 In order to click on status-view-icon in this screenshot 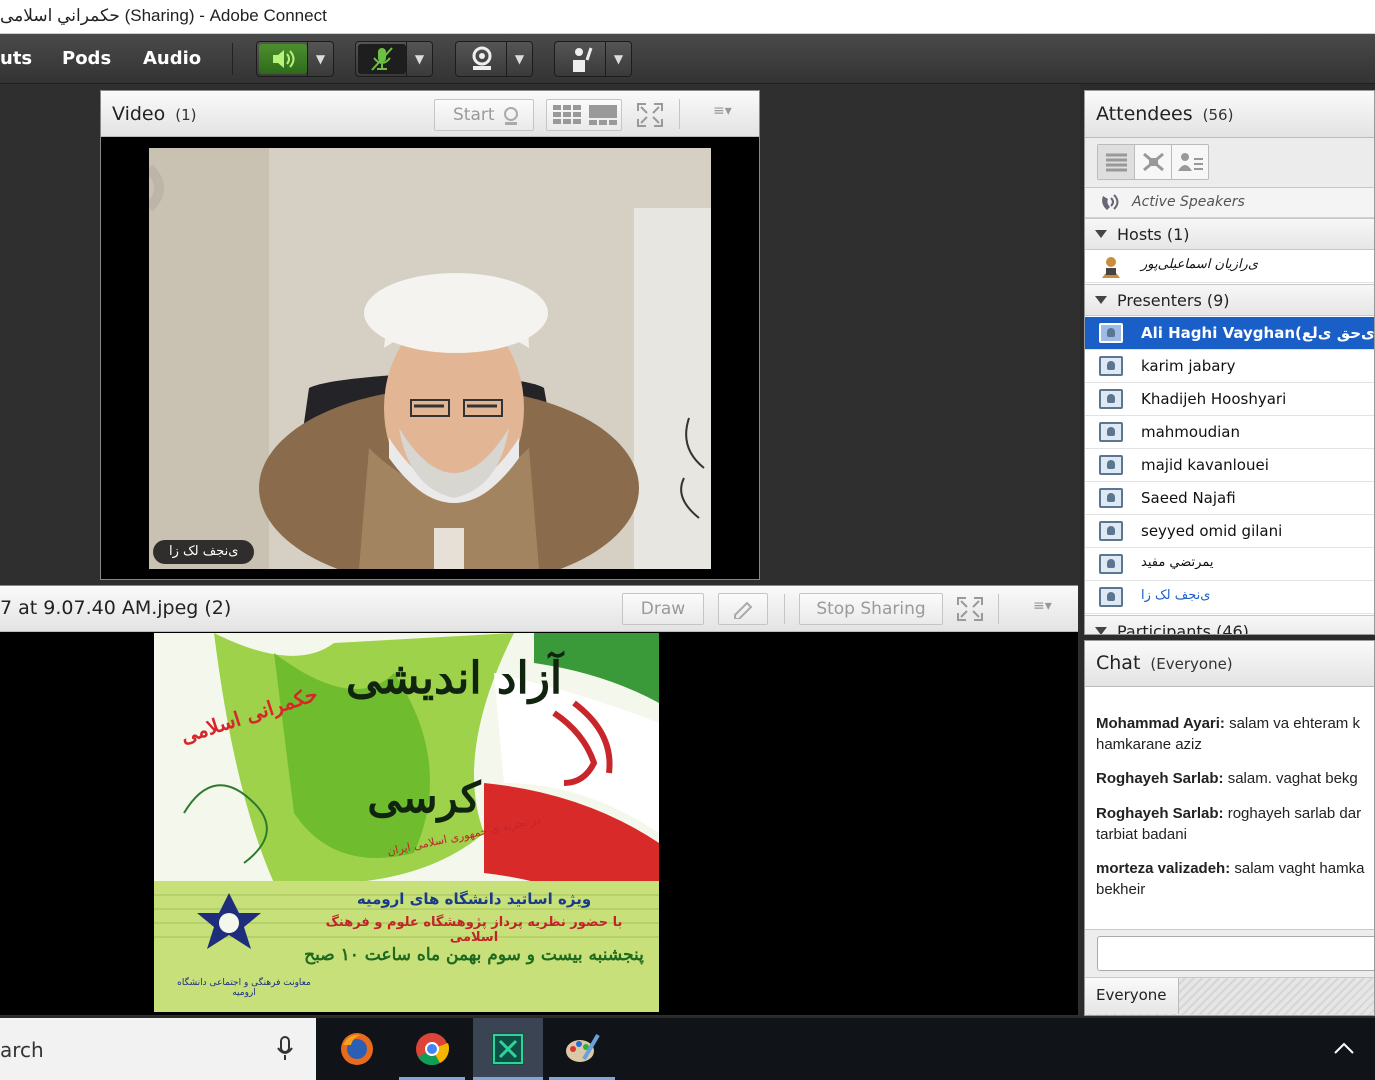, I will do `click(1190, 162)`.